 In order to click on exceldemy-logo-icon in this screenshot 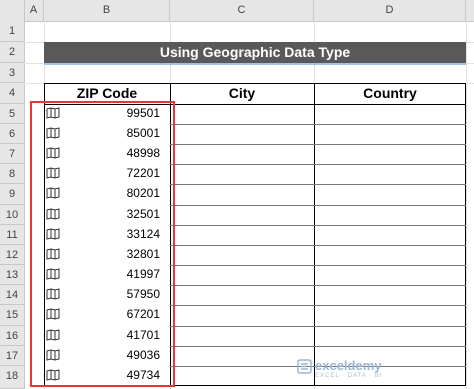, I will do `click(304, 366)`.